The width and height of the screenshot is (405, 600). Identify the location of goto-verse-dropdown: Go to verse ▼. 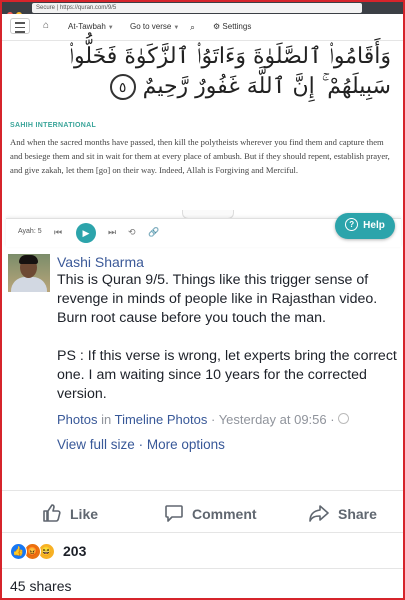
(154, 26).